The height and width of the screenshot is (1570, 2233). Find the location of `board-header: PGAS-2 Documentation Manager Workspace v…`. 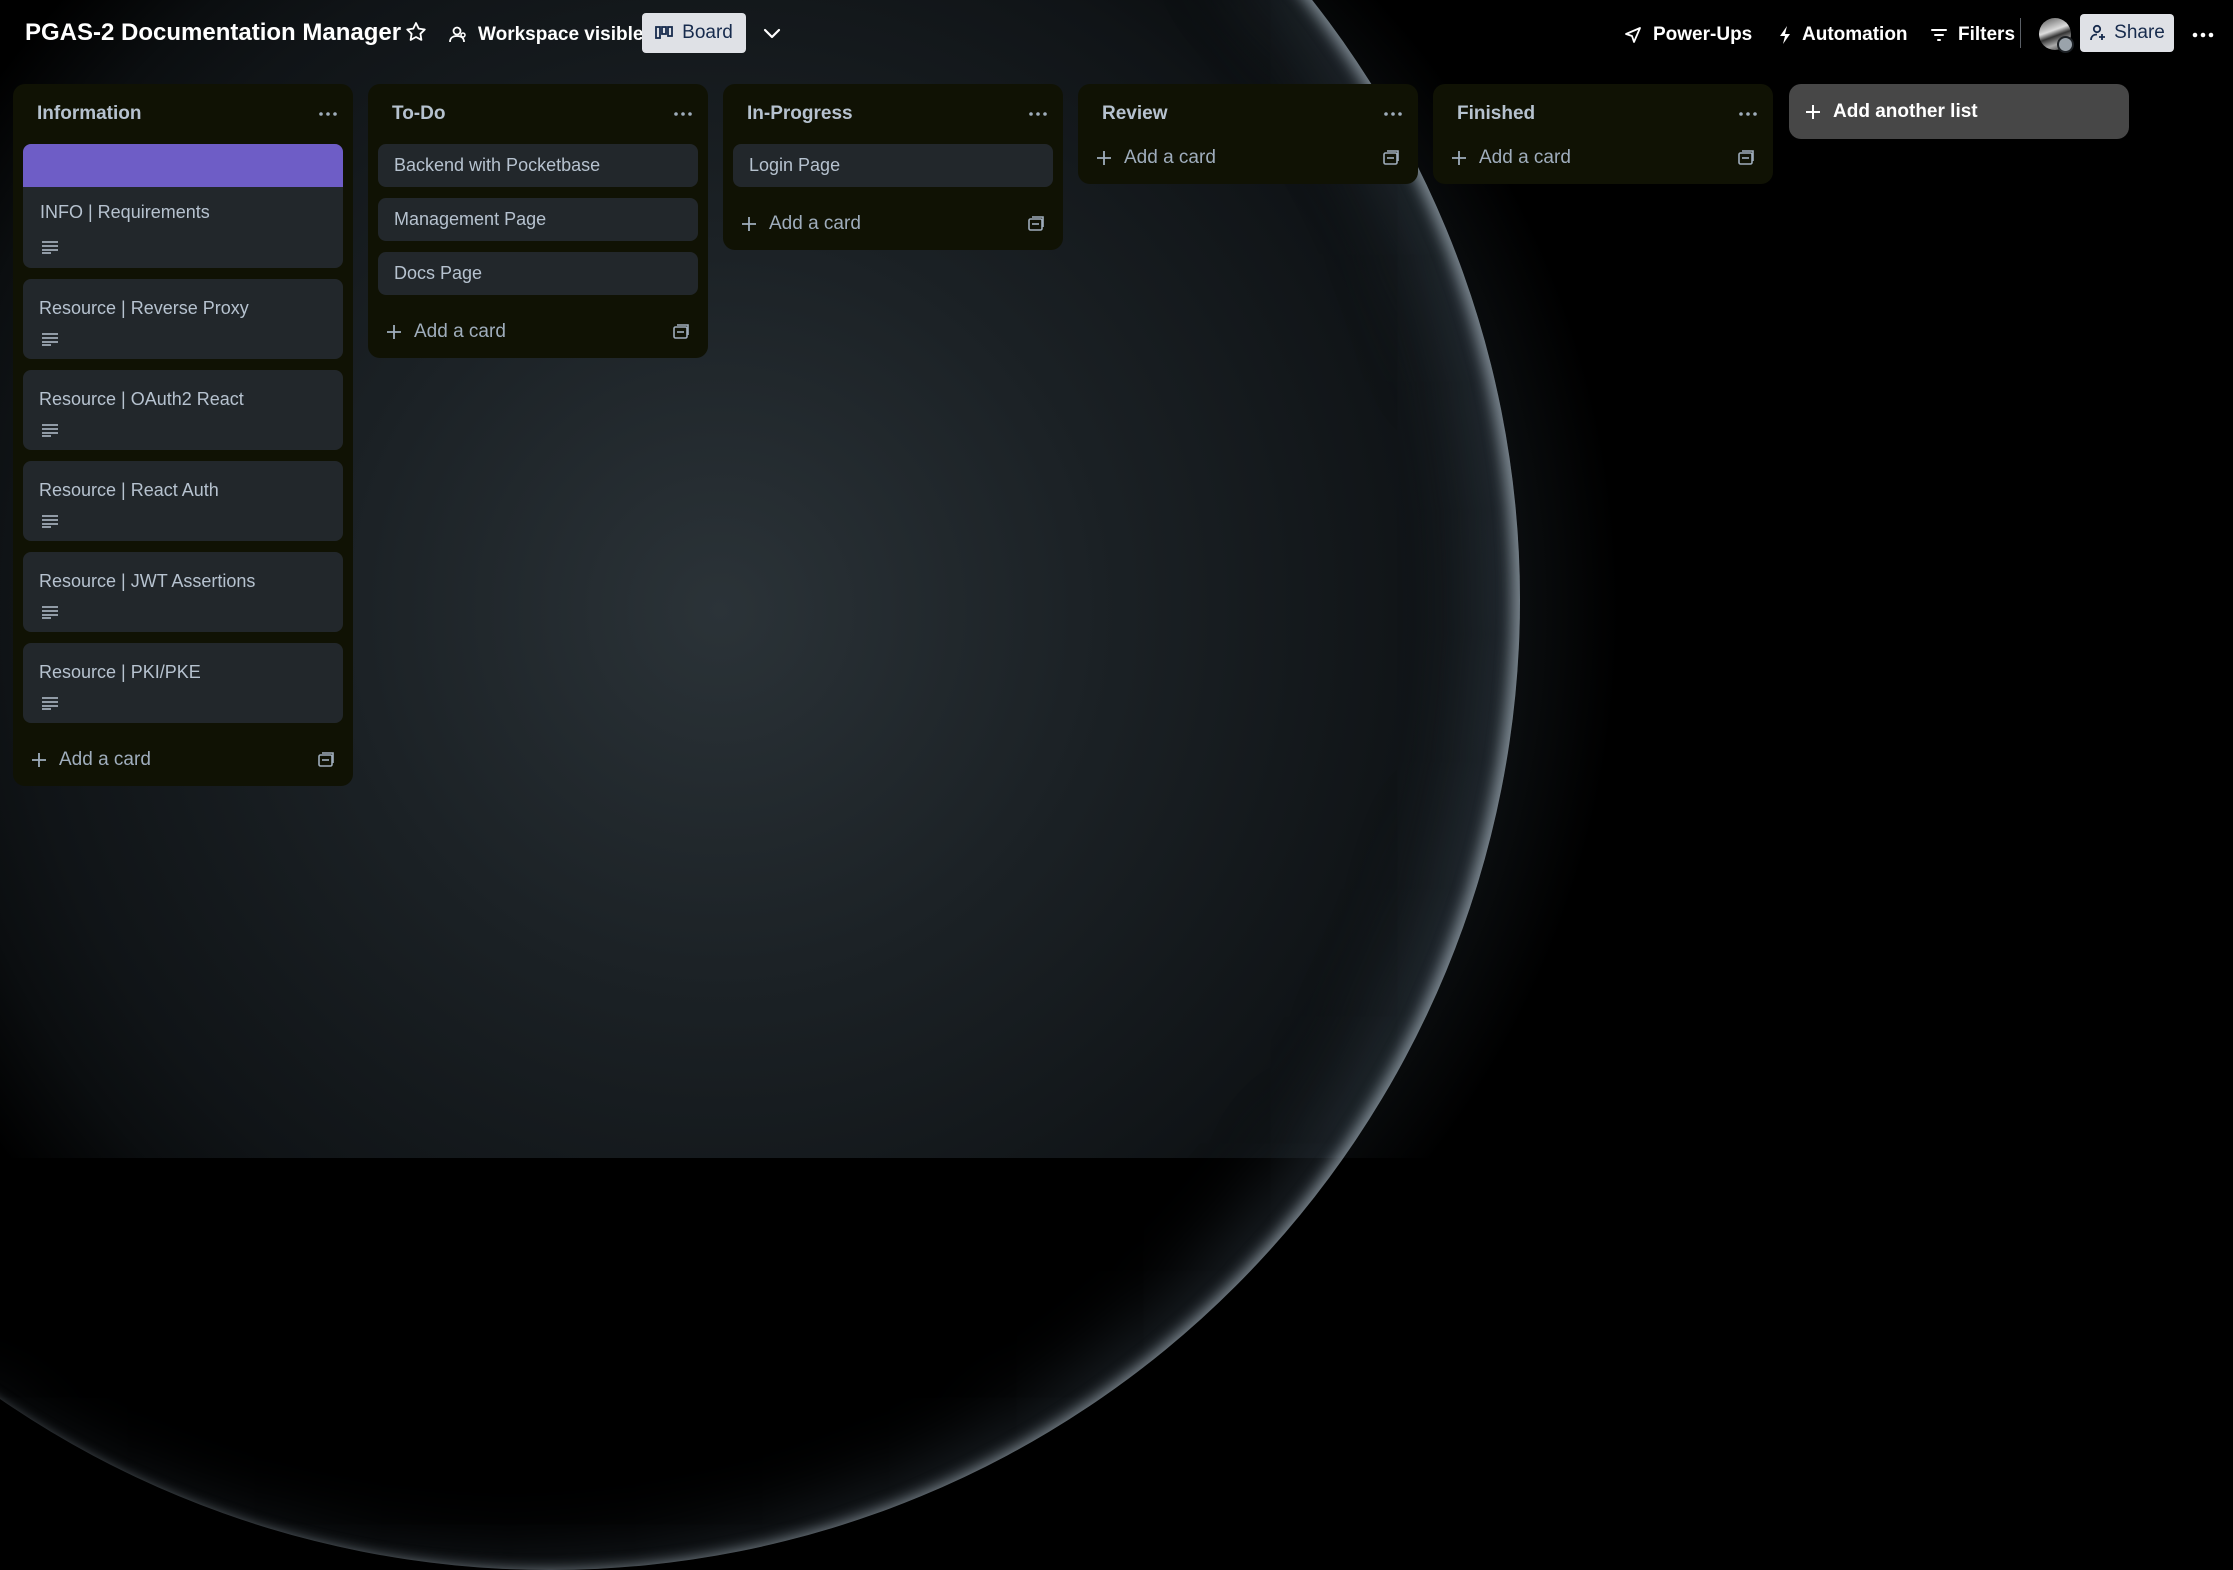

board-header: PGAS-2 Documentation Manager Workspace v… is located at coordinates (1116, 35).